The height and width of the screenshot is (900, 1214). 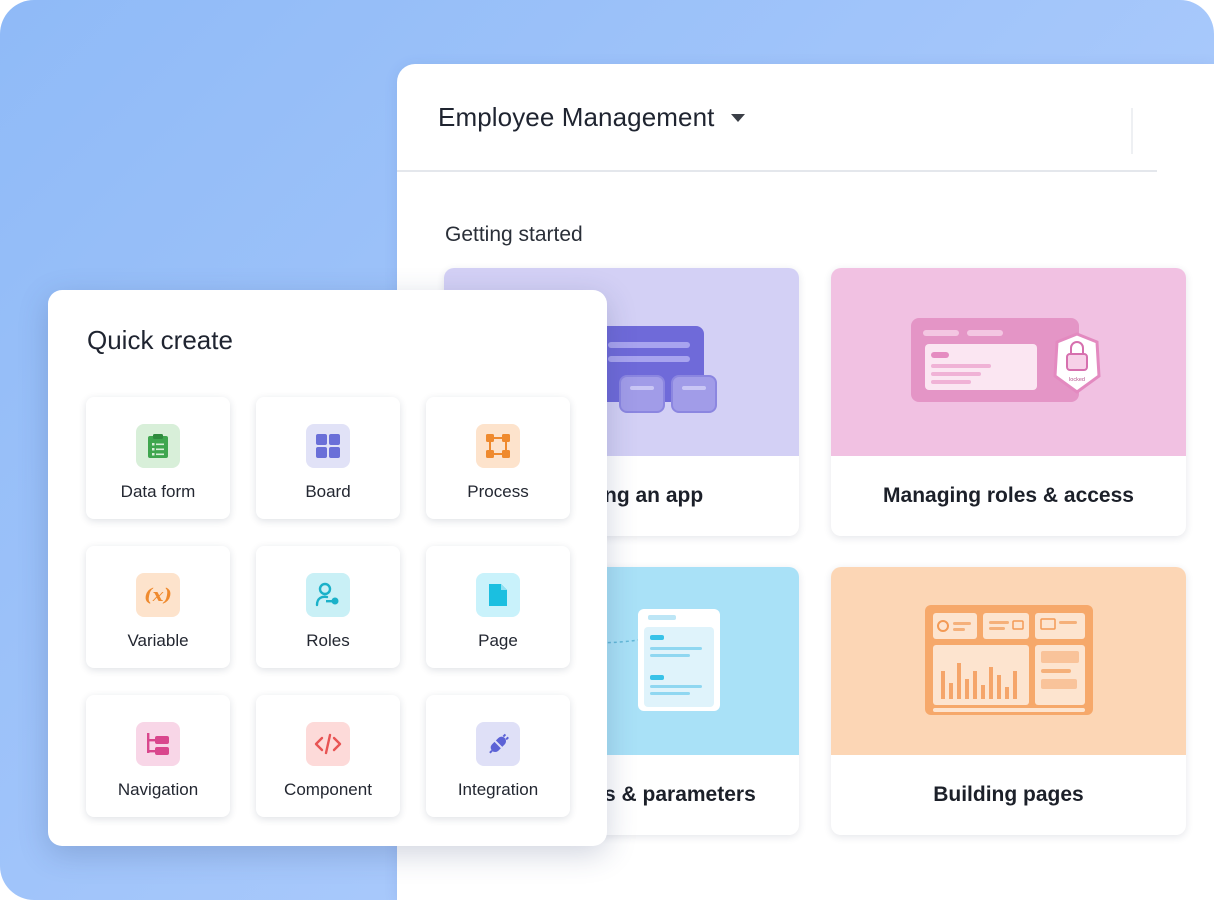 I want to click on quick-create-process: Process, so click(x=498, y=458).